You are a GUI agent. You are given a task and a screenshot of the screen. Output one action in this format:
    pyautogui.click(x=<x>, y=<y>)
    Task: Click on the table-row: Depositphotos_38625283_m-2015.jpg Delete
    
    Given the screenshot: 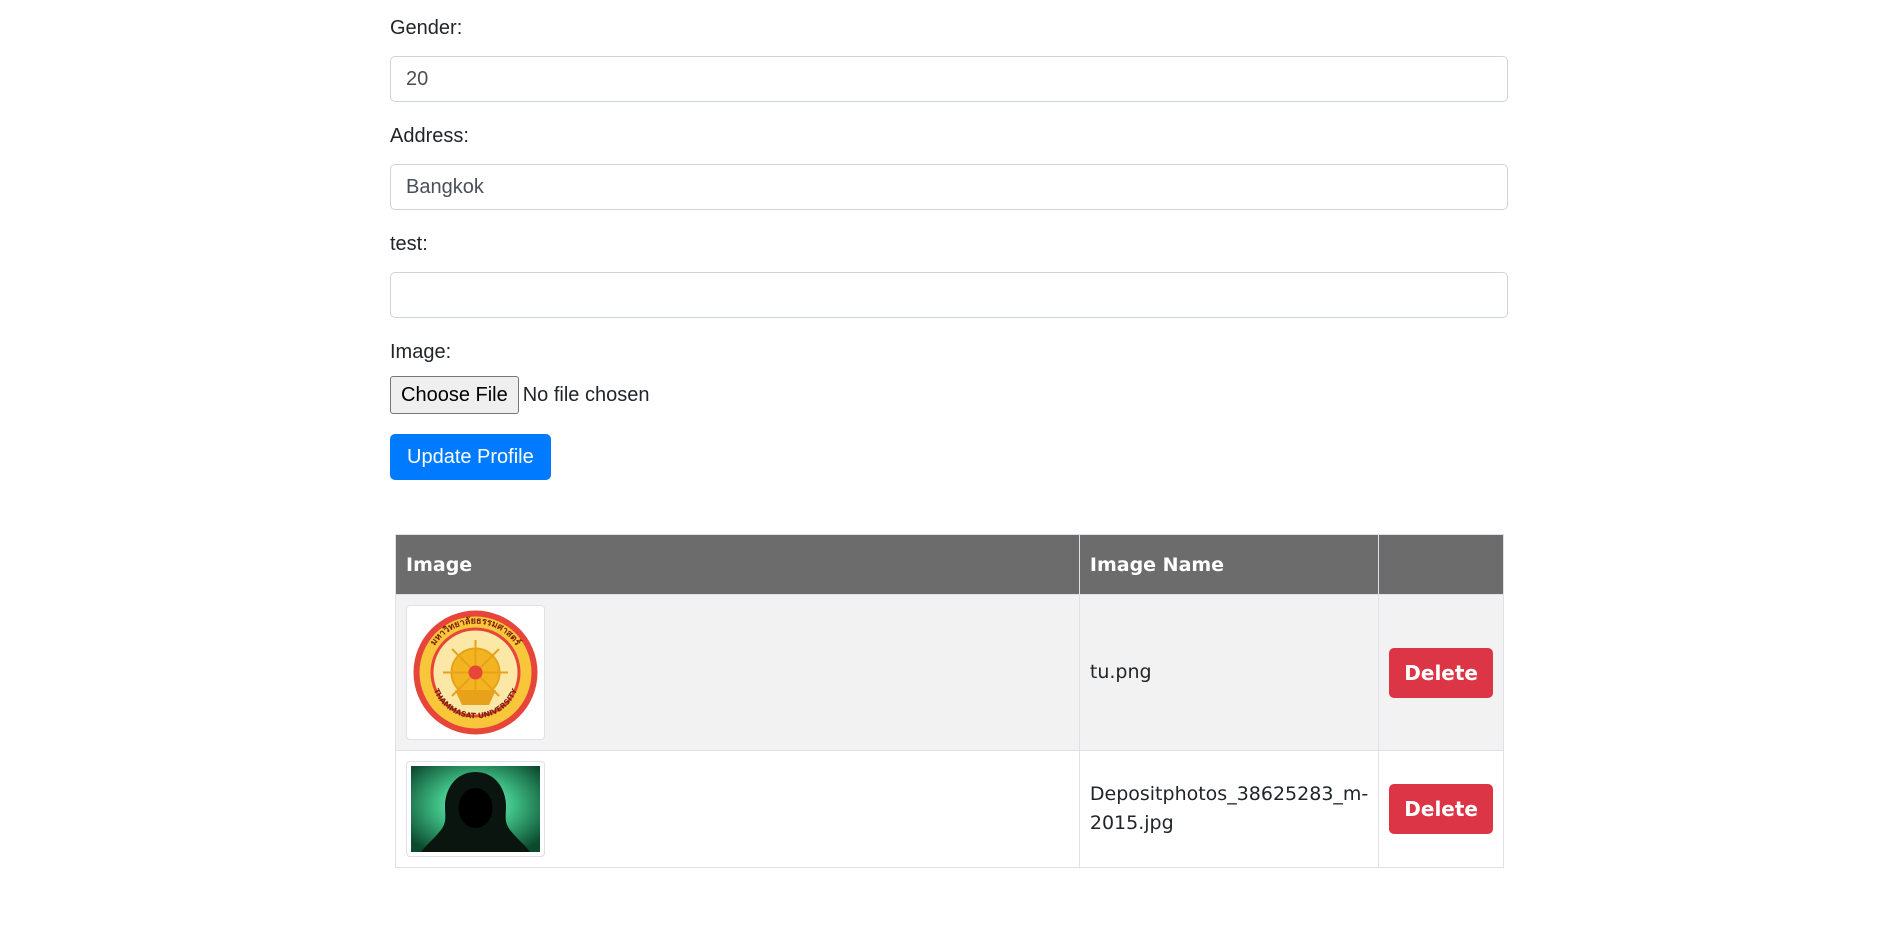 What is the action you would take?
    pyautogui.click(x=949, y=809)
    